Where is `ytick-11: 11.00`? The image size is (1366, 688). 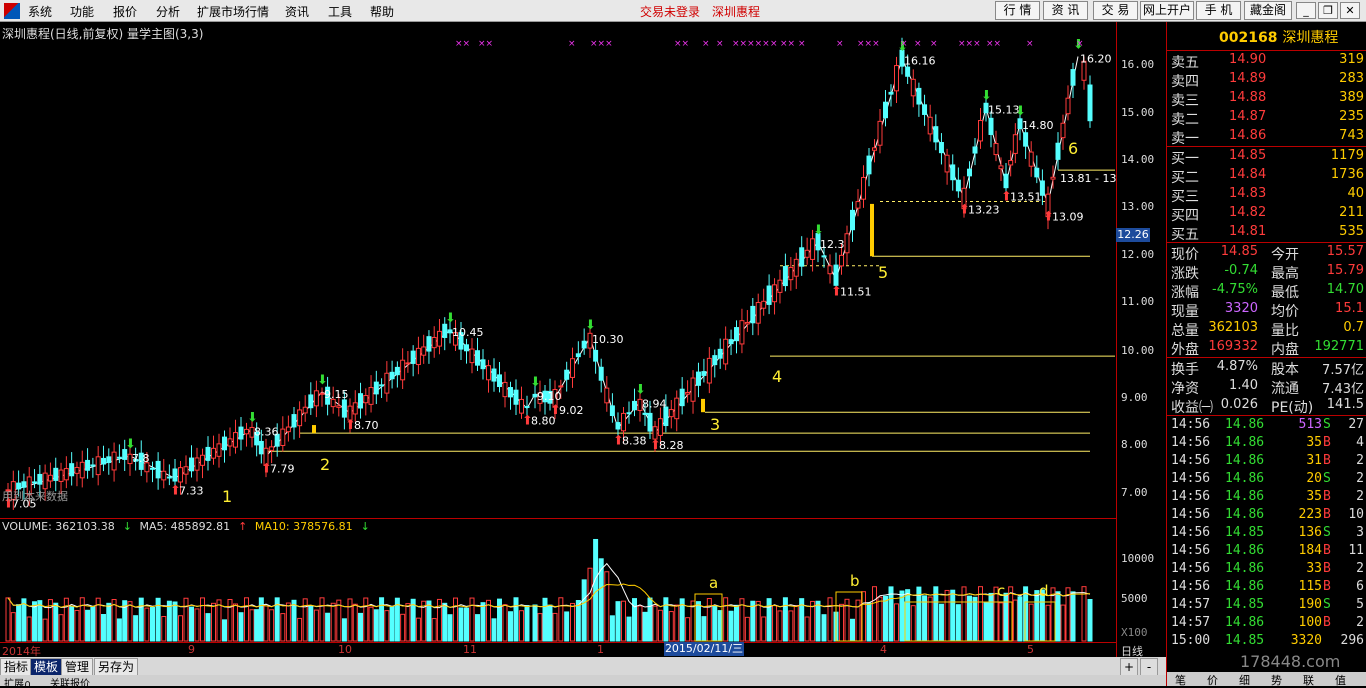 ytick-11: 11.00 is located at coordinates (1138, 301).